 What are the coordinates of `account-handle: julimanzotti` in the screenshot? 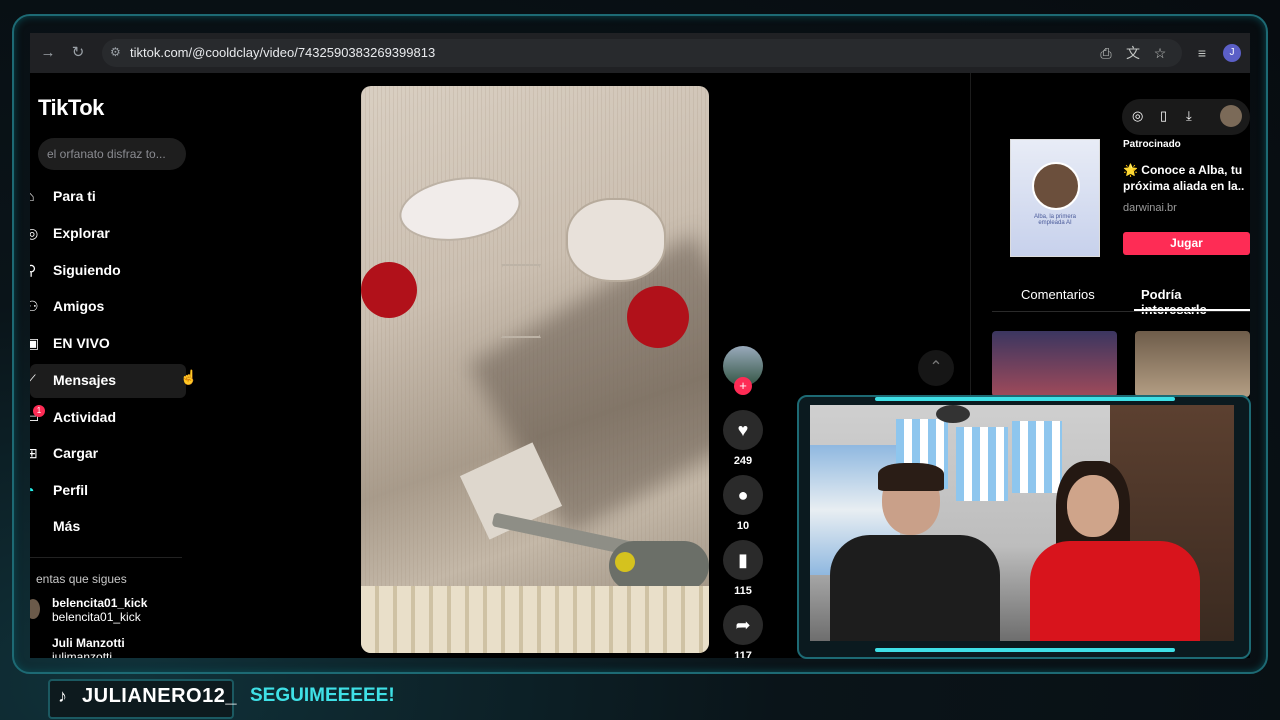 It's located at (82, 654).